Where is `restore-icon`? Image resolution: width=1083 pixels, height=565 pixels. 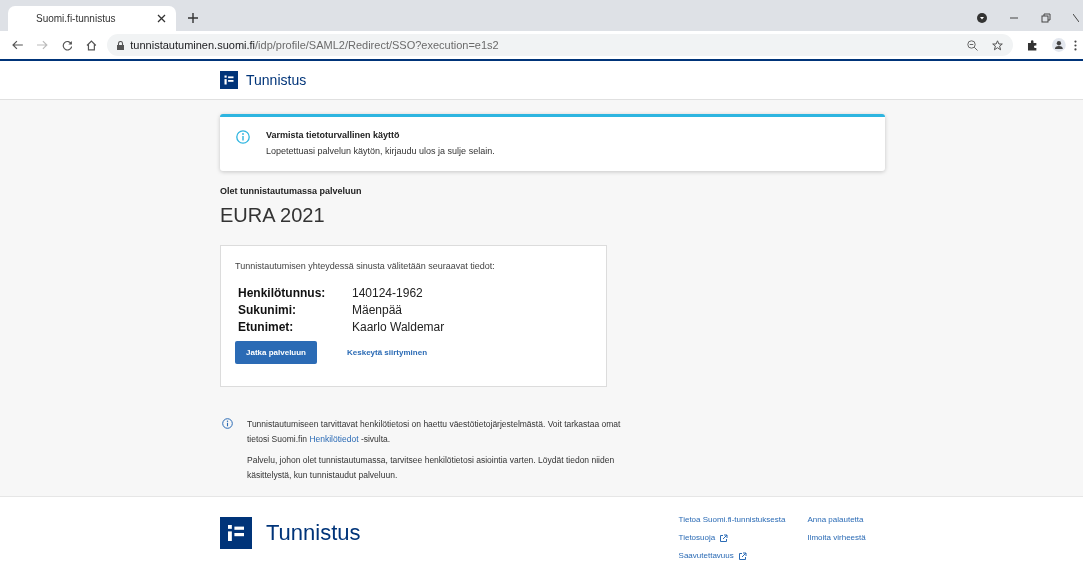
restore-icon is located at coordinates (1046, 18).